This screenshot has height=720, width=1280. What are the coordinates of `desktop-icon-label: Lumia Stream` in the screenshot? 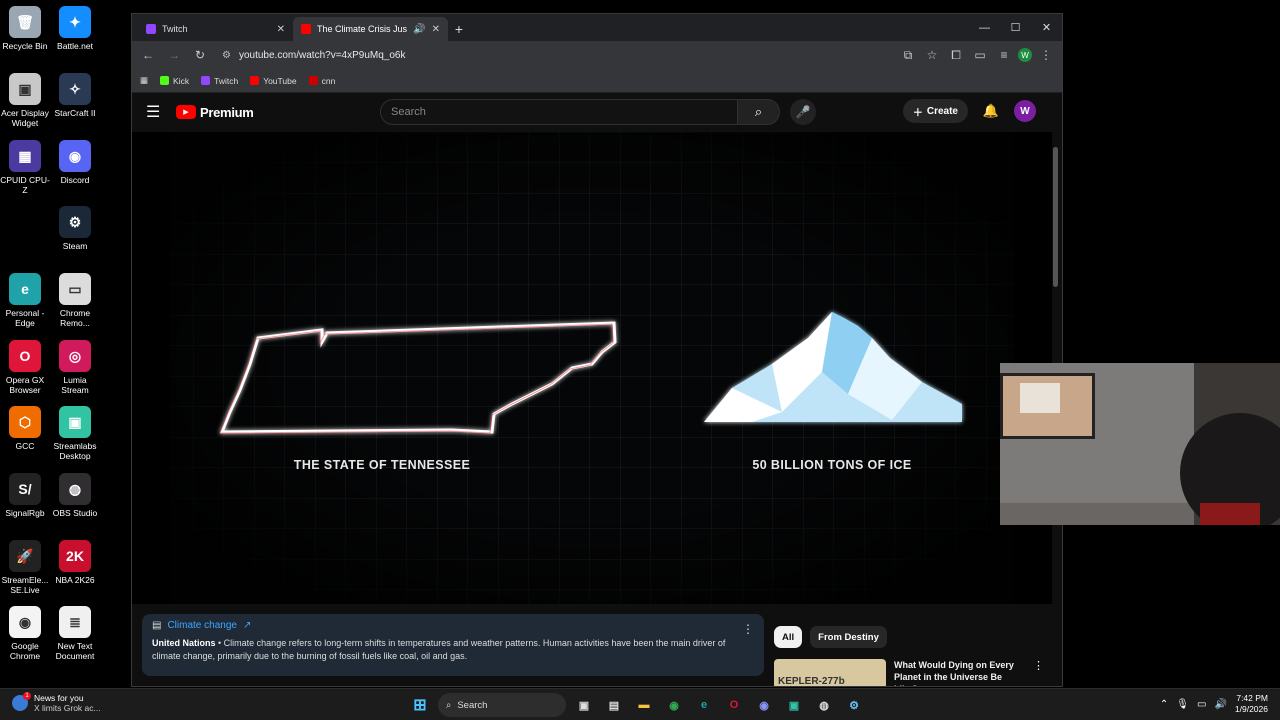 It's located at (75, 385).